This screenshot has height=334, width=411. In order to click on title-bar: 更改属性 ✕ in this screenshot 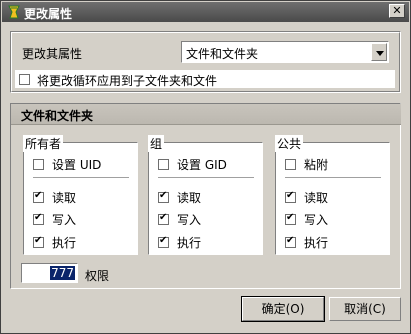, I will do `click(205, 12)`.